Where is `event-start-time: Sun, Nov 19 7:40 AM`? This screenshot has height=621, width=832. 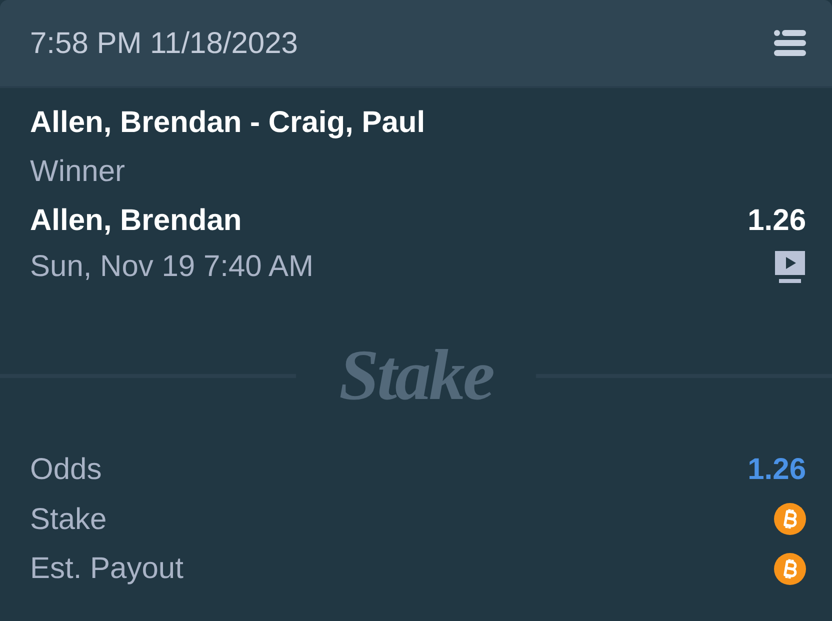
event-start-time: Sun, Nov 19 7:40 AM is located at coordinates (172, 267).